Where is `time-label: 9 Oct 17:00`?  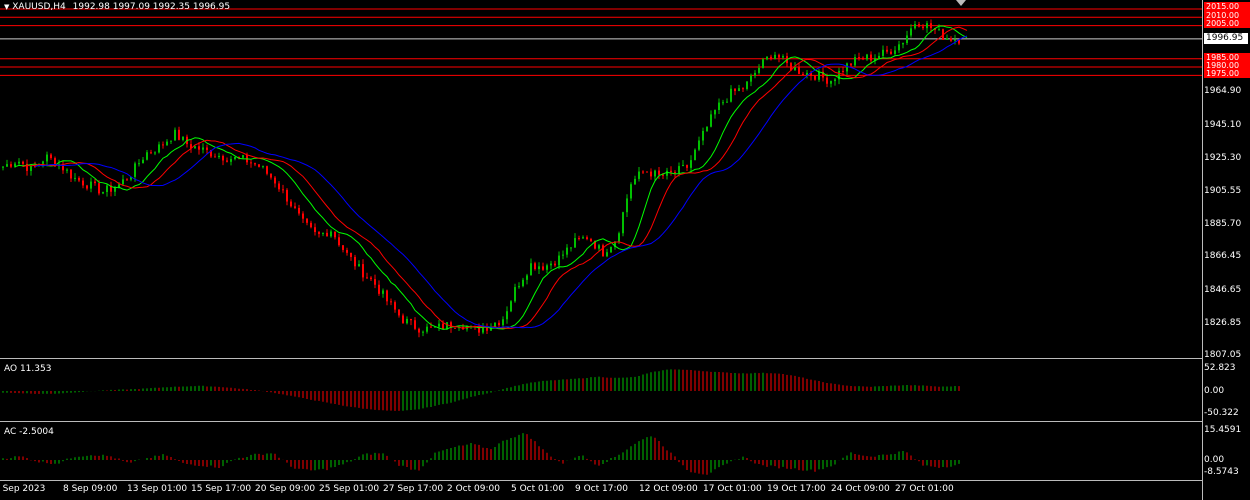 time-label: 9 Oct 17:00 is located at coordinates (601, 489).